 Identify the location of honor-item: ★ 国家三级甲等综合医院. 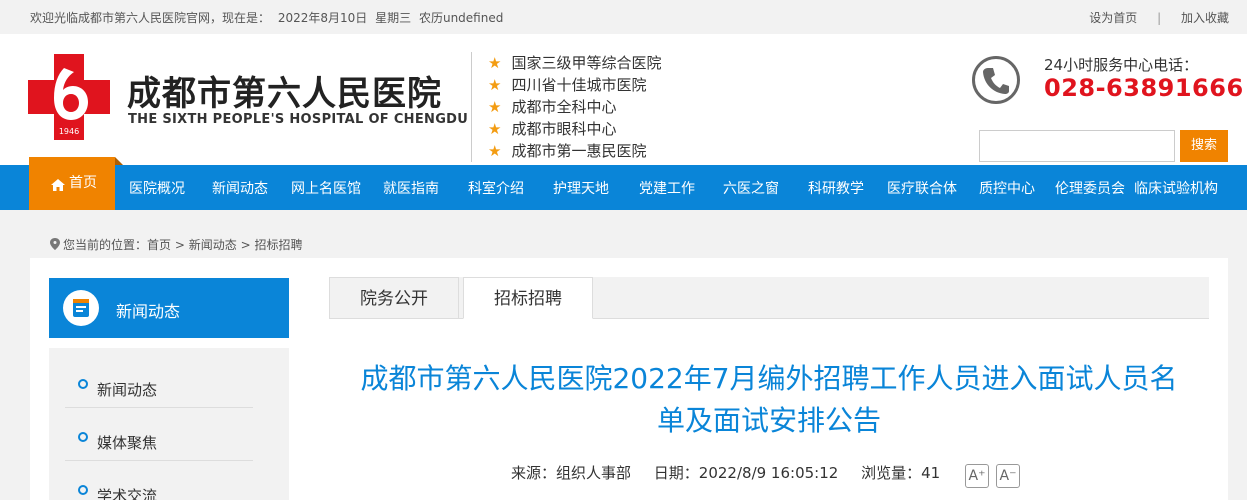
(574, 63).